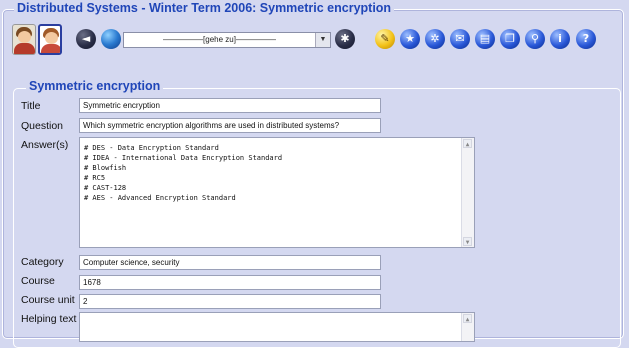 This screenshot has height=348, width=629. I want to click on network-icon: ✲, so click(435, 39).